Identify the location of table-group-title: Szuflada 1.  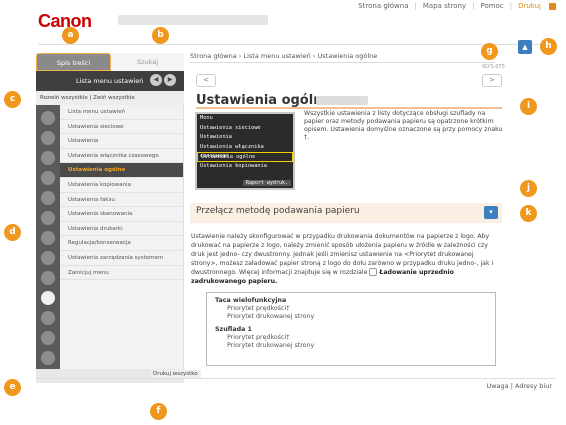
(233, 329).